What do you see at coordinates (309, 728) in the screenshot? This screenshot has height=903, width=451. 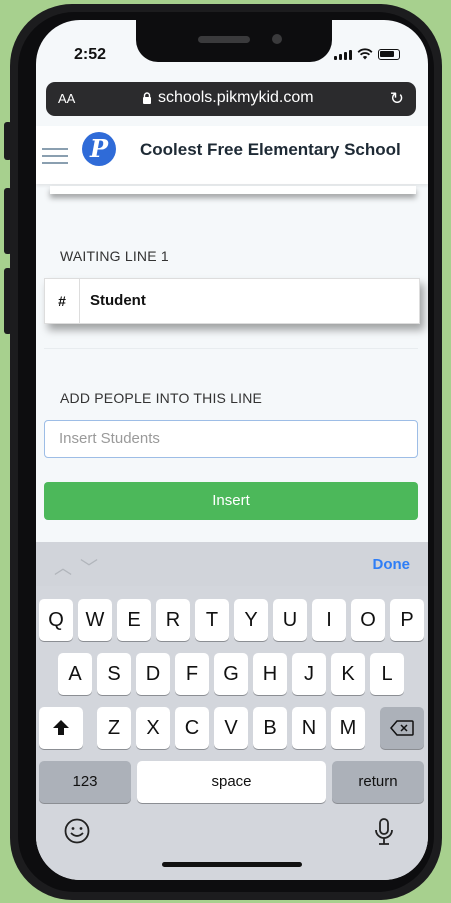 I see `key-n: N` at bounding box center [309, 728].